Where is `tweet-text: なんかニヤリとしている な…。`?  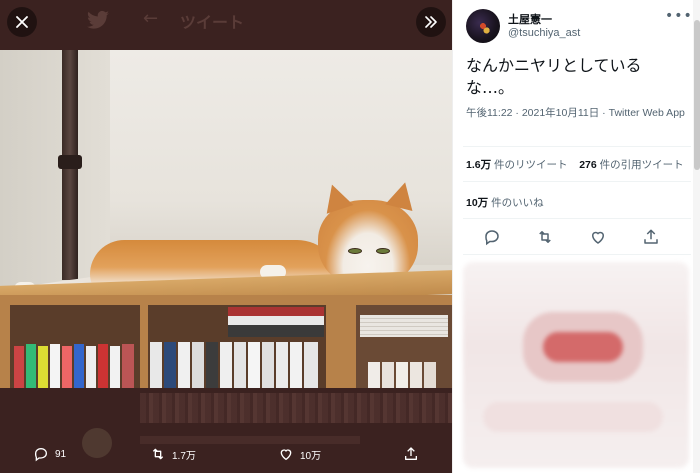
tweet-text: なんかニヤリとしている な…。 is located at coordinates (577, 77).